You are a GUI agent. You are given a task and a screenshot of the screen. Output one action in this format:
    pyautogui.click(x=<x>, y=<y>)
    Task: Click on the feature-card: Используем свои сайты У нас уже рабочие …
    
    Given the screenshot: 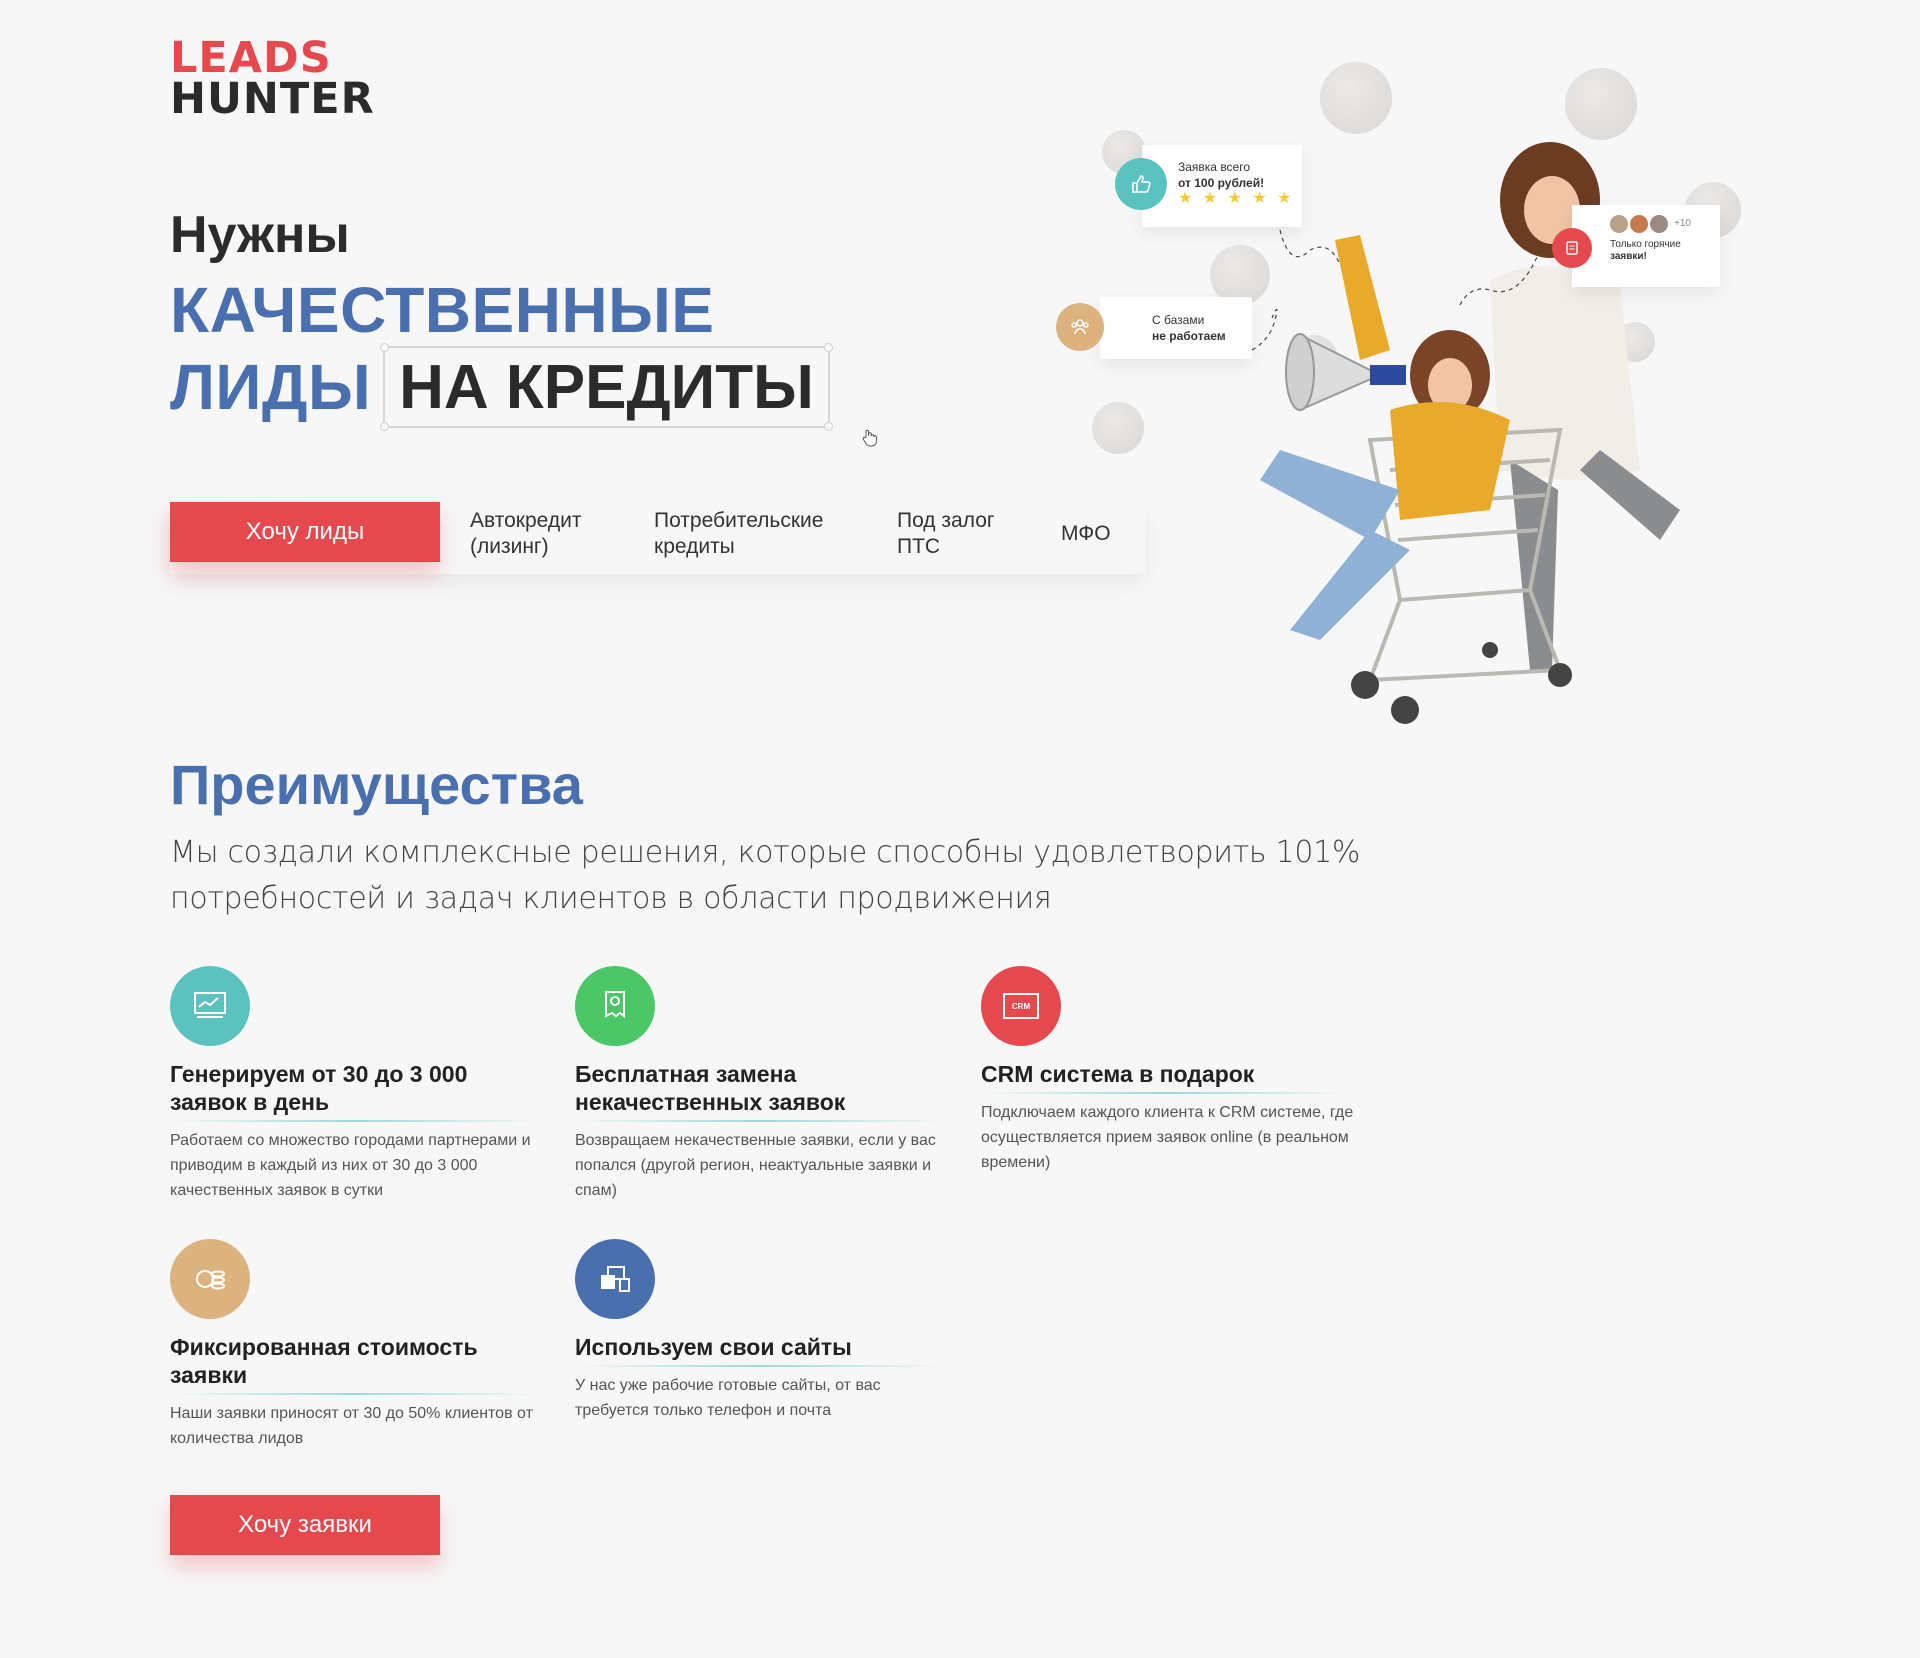 What is the action you would take?
    pyautogui.click(x=765, y=1331)
    